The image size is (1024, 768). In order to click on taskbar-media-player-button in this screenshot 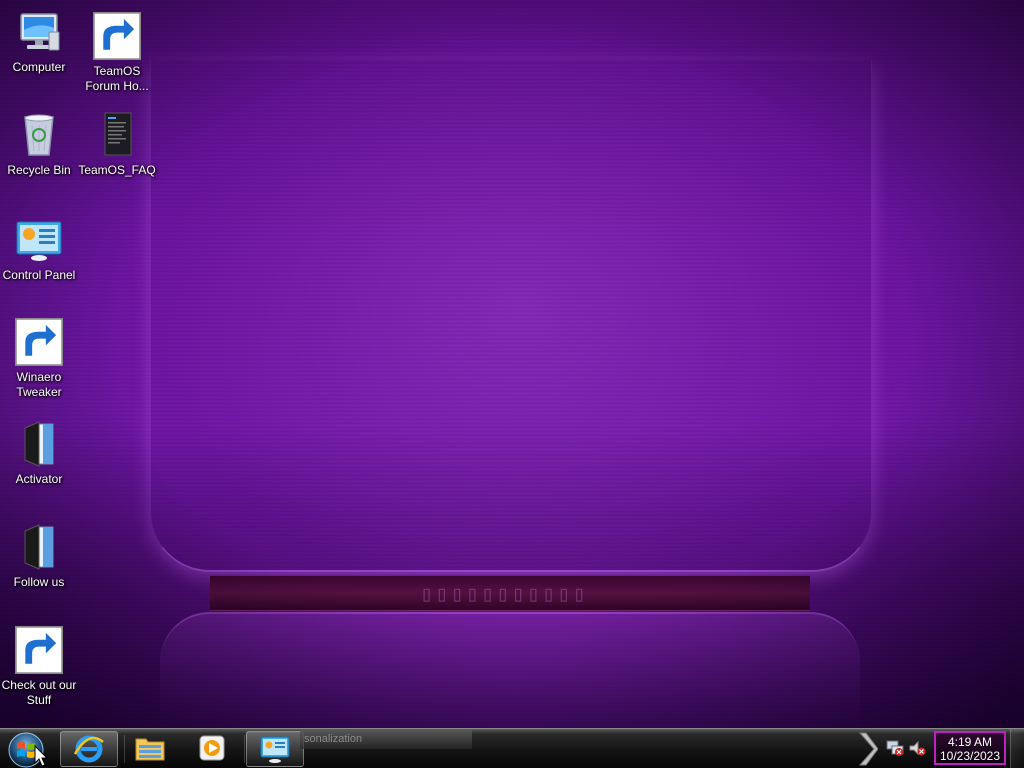, I will do `click(212, 748)`.